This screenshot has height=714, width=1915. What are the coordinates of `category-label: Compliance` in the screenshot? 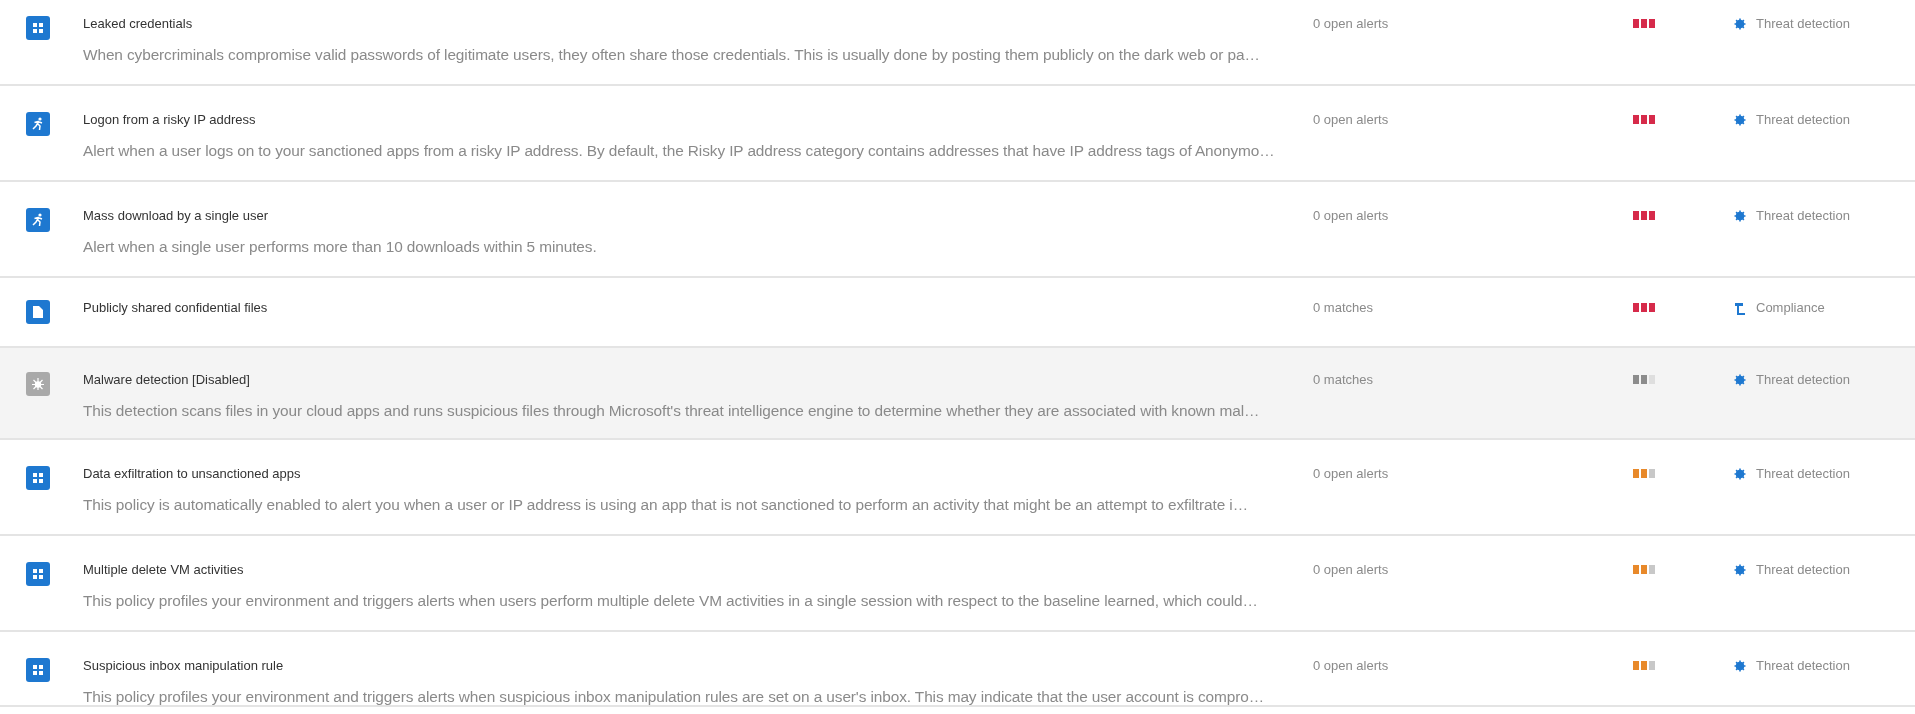 It's located at (1790, 308).